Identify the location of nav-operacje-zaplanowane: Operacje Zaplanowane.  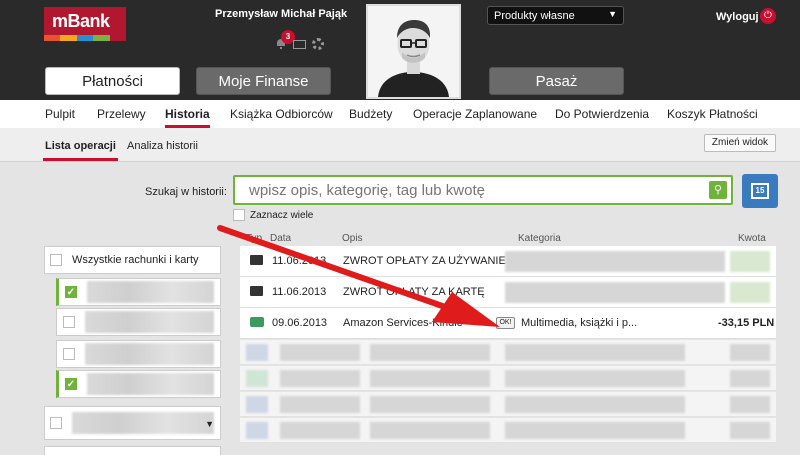
(475, 114).